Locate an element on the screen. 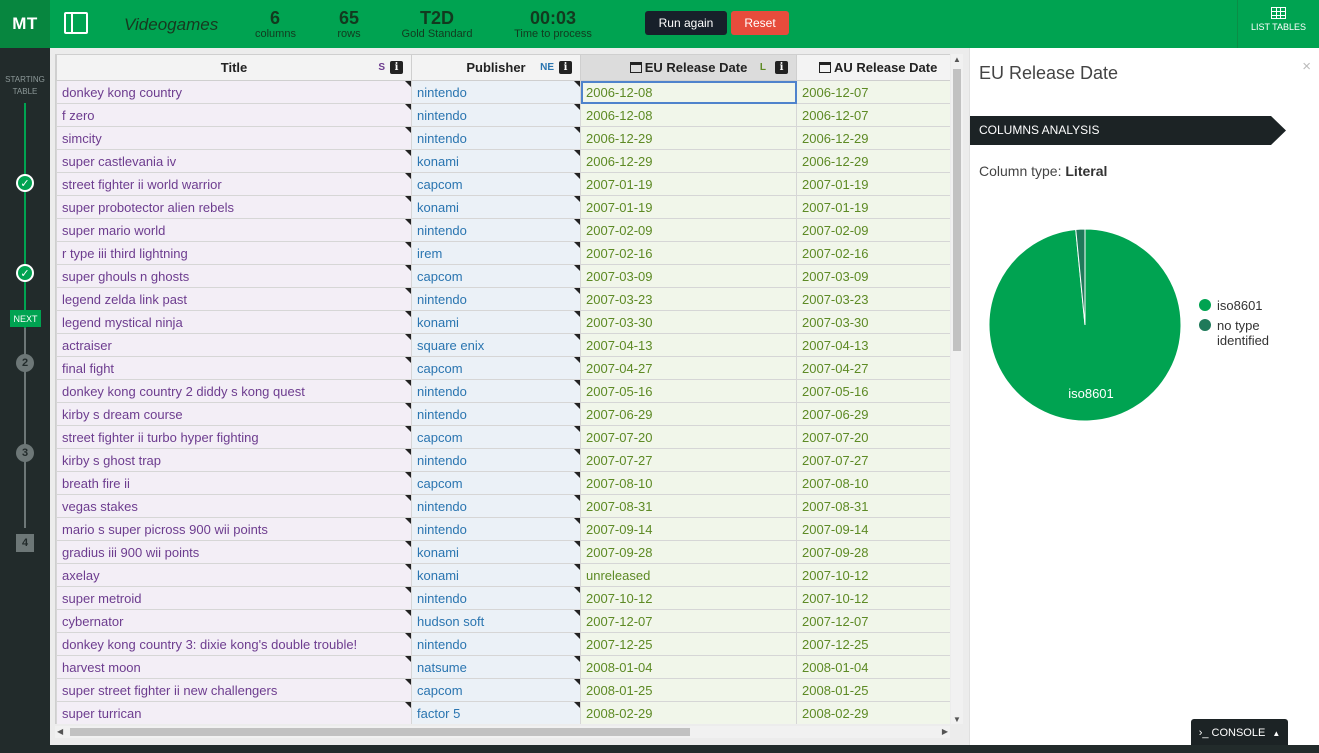 This screenshot has width=1319, height=753. table-cell: kirby s ghost trap is located at coordinates (234, 460).